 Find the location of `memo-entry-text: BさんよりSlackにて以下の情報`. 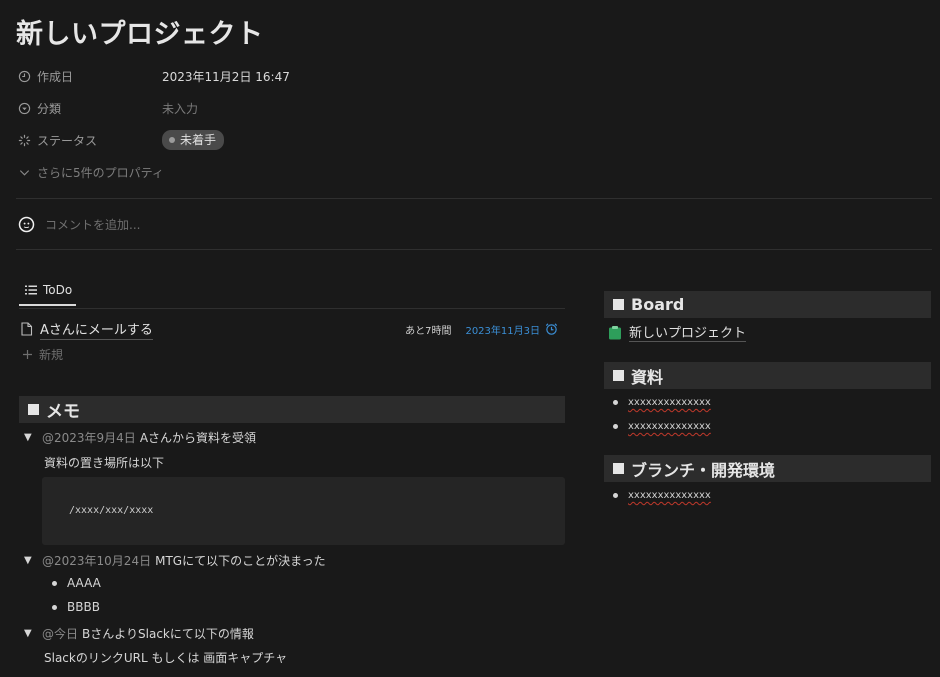

memo-entry-text: BさんよりSlackにて以下の情報 is located at coordinates (168, 634).